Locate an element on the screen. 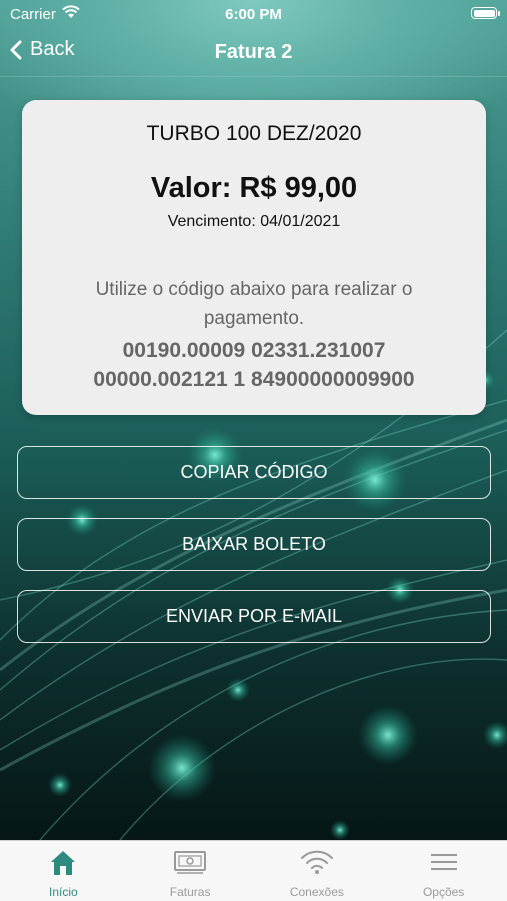  tab-label: Opções is located at coordinates (443, 892).